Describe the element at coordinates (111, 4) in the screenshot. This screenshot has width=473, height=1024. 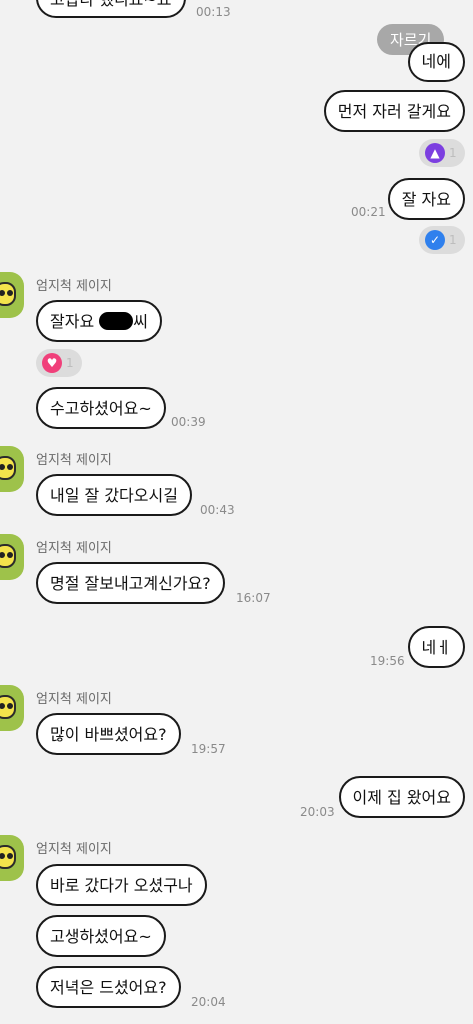
I see `message-text: 고맙다 했니요~요` at that location.